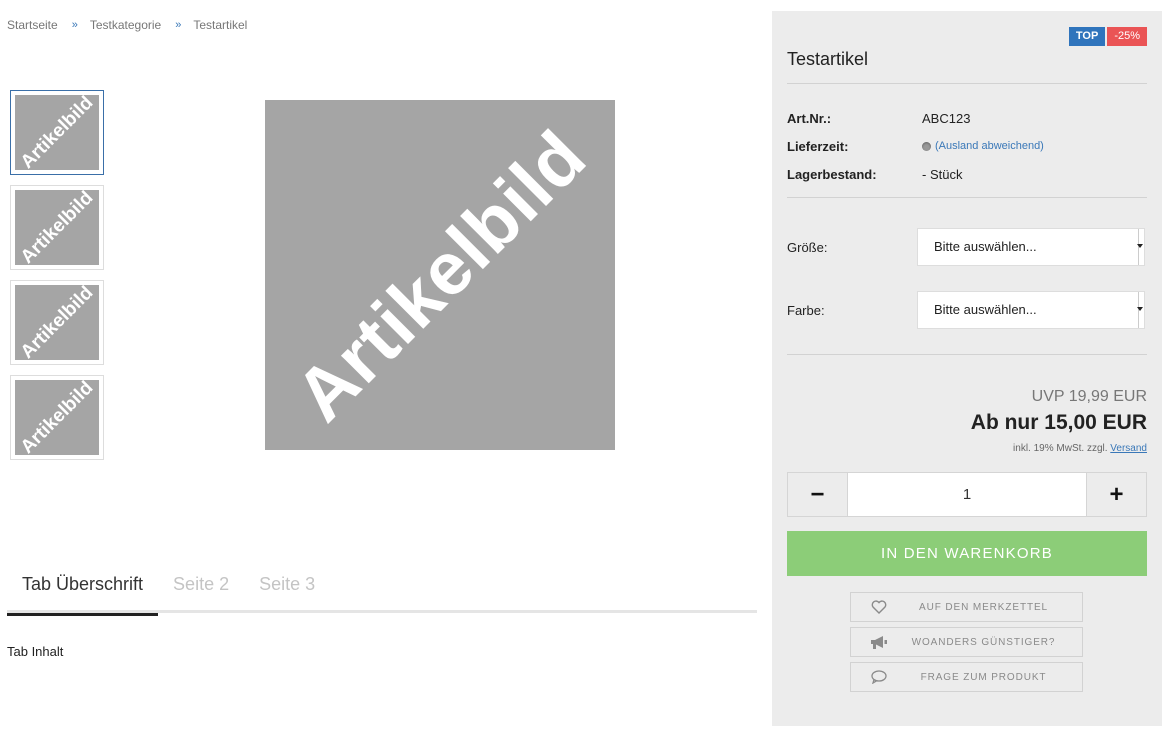 The image size is (1171, 736). What do you see at coordinates (983, 642) in the screenshot?
I see `cheaper-elsewhere-label: WOANDERS GÜNSTIGER?` at bounding box center [983, 642].